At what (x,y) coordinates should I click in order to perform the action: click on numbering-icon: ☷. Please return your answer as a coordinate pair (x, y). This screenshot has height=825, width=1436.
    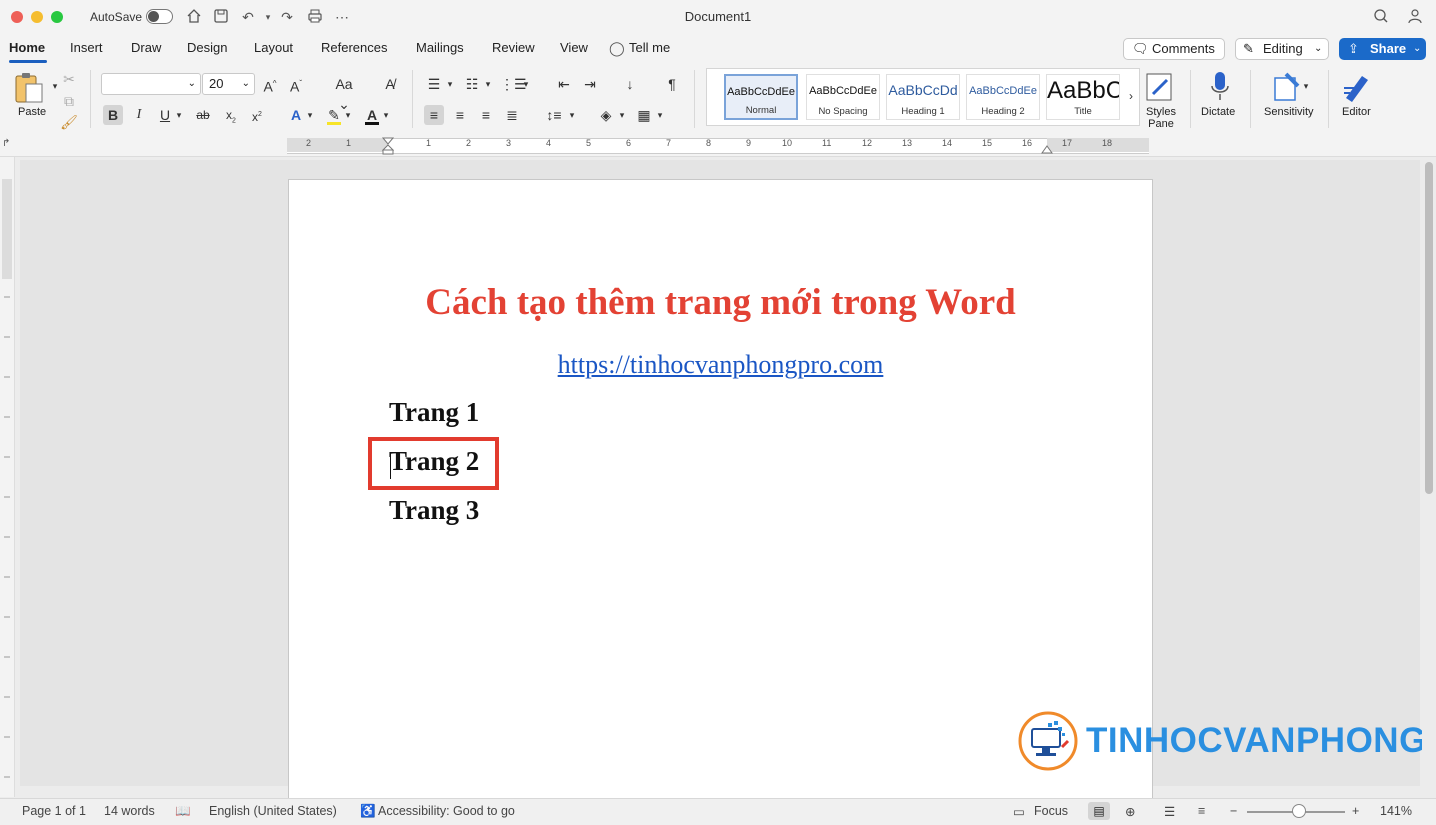
    Looking at the image, I should click on (472, 84).